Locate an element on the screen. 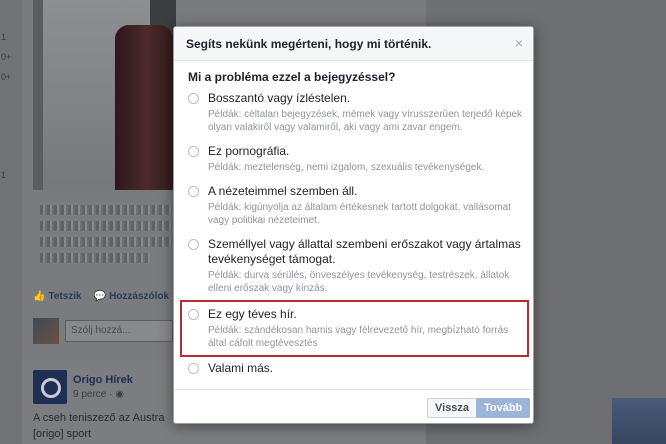 This screenshot has height=444, width=666. option-label: Ez pornográfia. is located at coordinates (249, 151).